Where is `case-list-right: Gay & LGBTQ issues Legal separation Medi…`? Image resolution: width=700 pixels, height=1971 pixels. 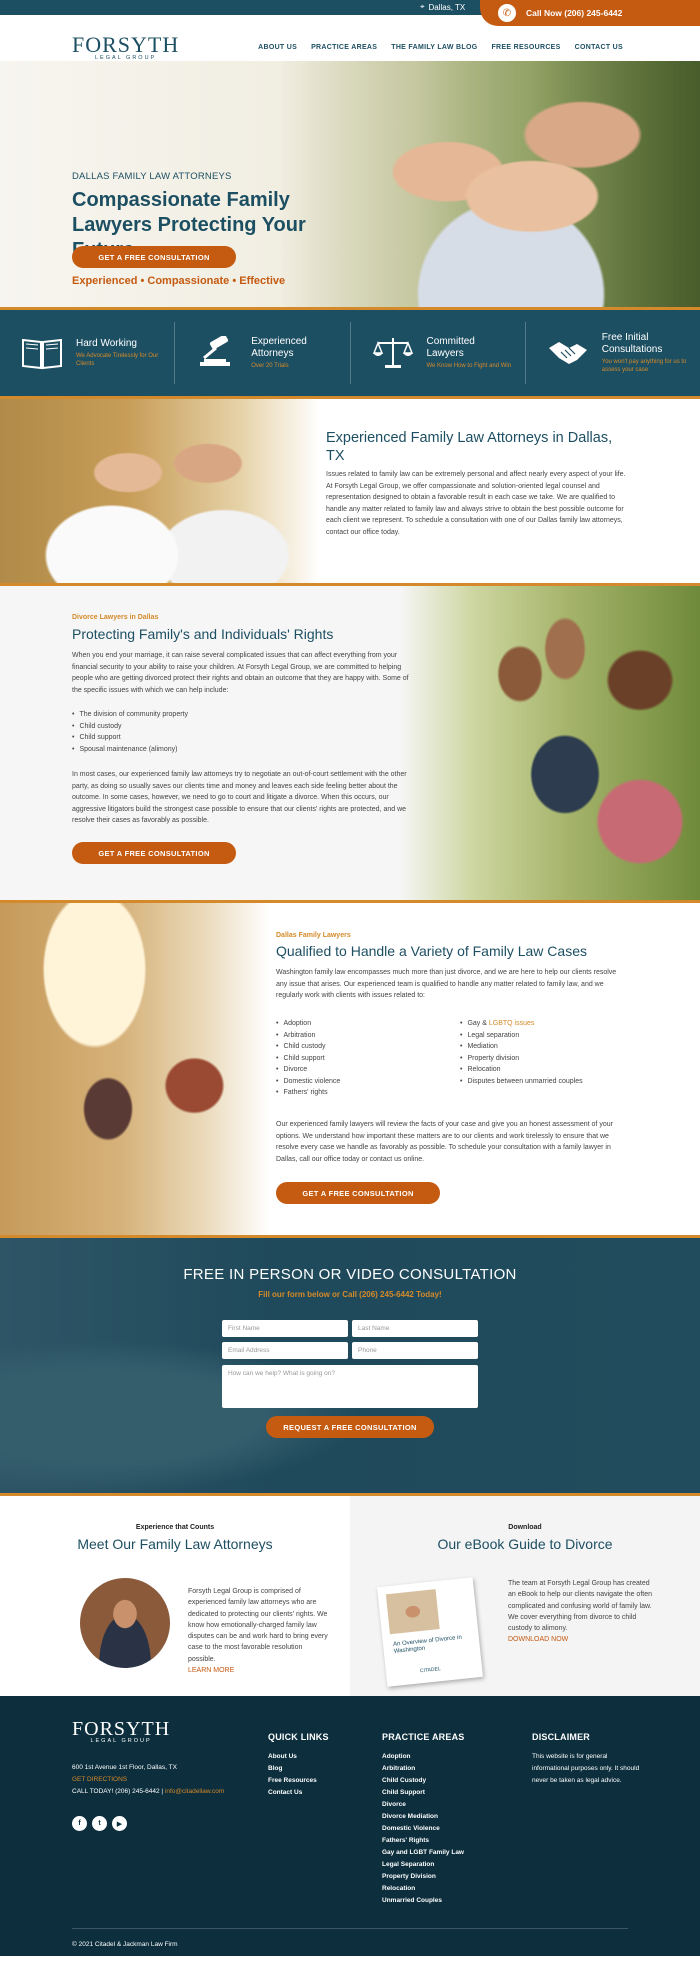 case-list-right: Gay & LGBTQ issues Legal separation Medi… is located at coordinates (552, 1058).